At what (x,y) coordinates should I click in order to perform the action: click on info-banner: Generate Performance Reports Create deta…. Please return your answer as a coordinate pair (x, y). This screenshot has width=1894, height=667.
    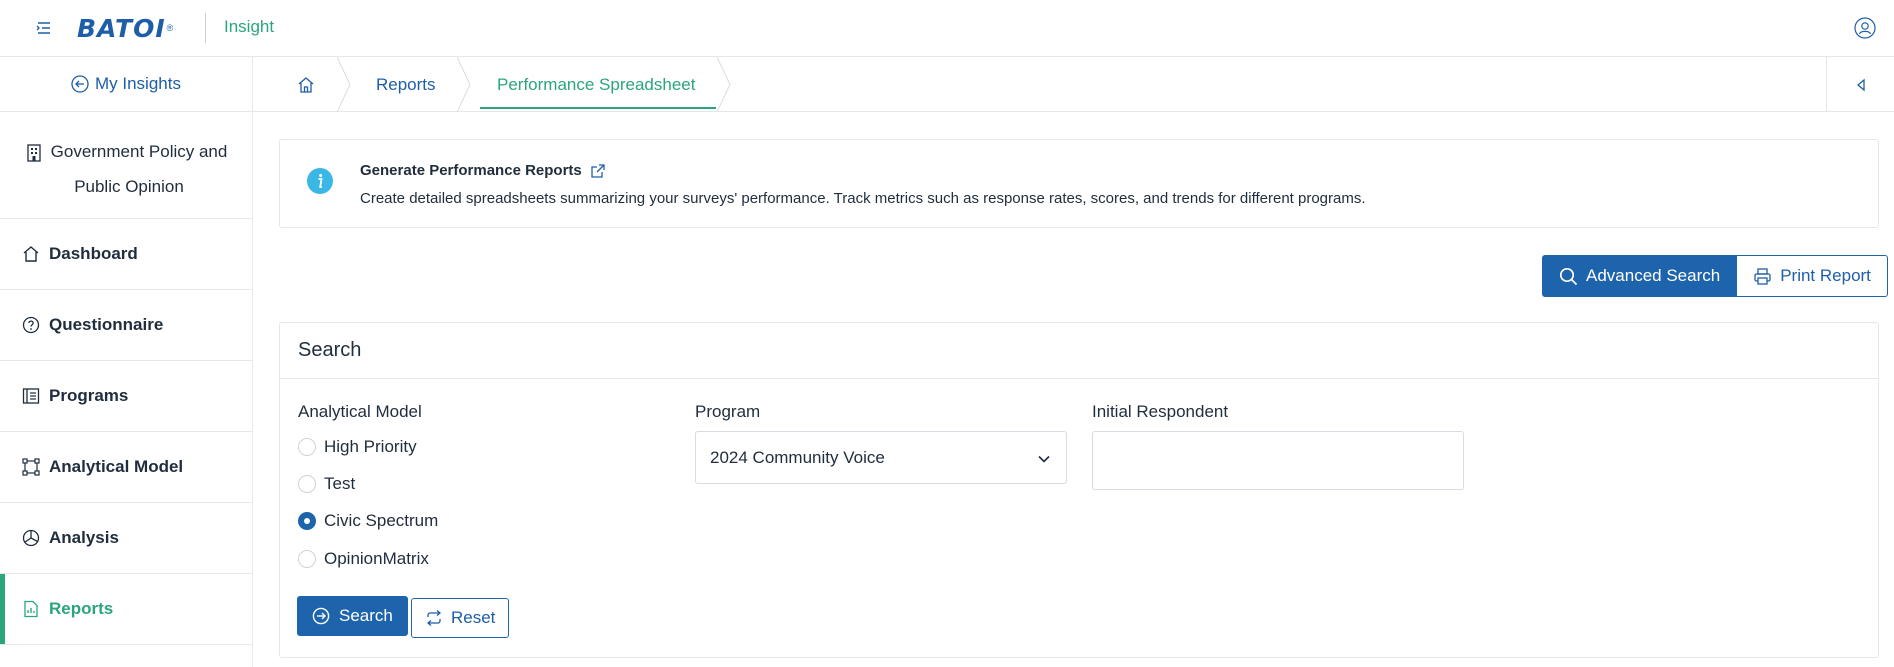
    Looking at the image, I should click on (1079, 183).